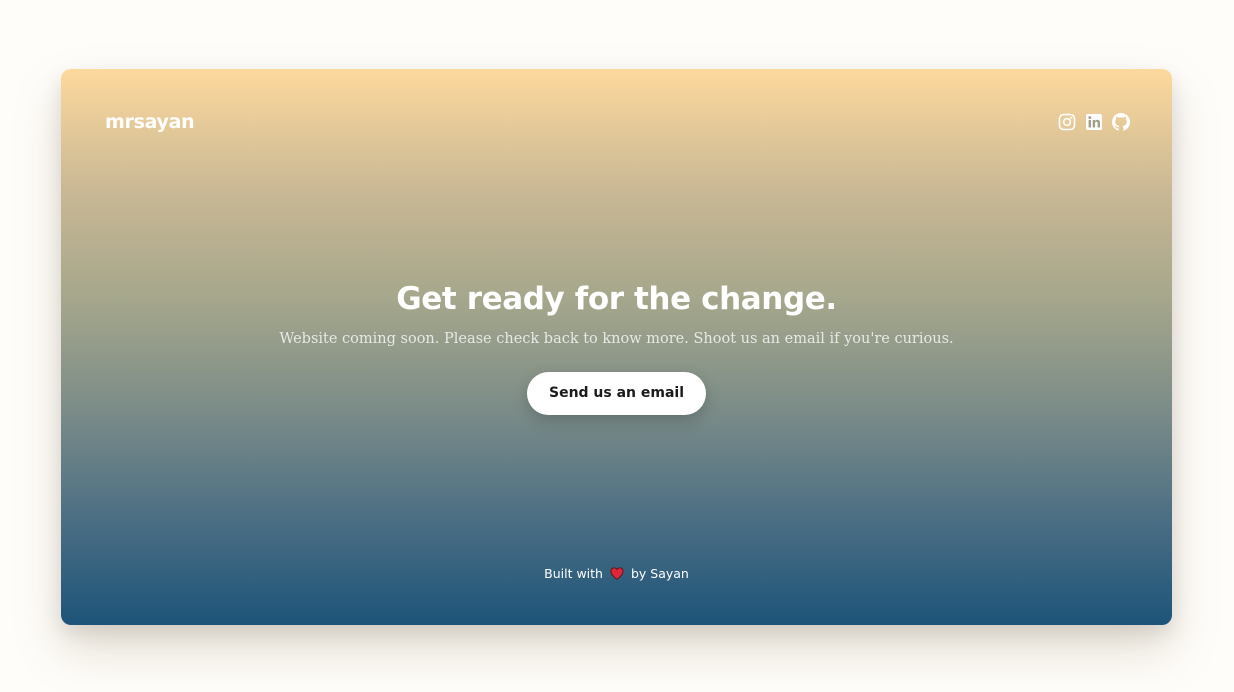 This screenshot has width=1234, height=692. I want to click on github-link, so click(1121, 122).